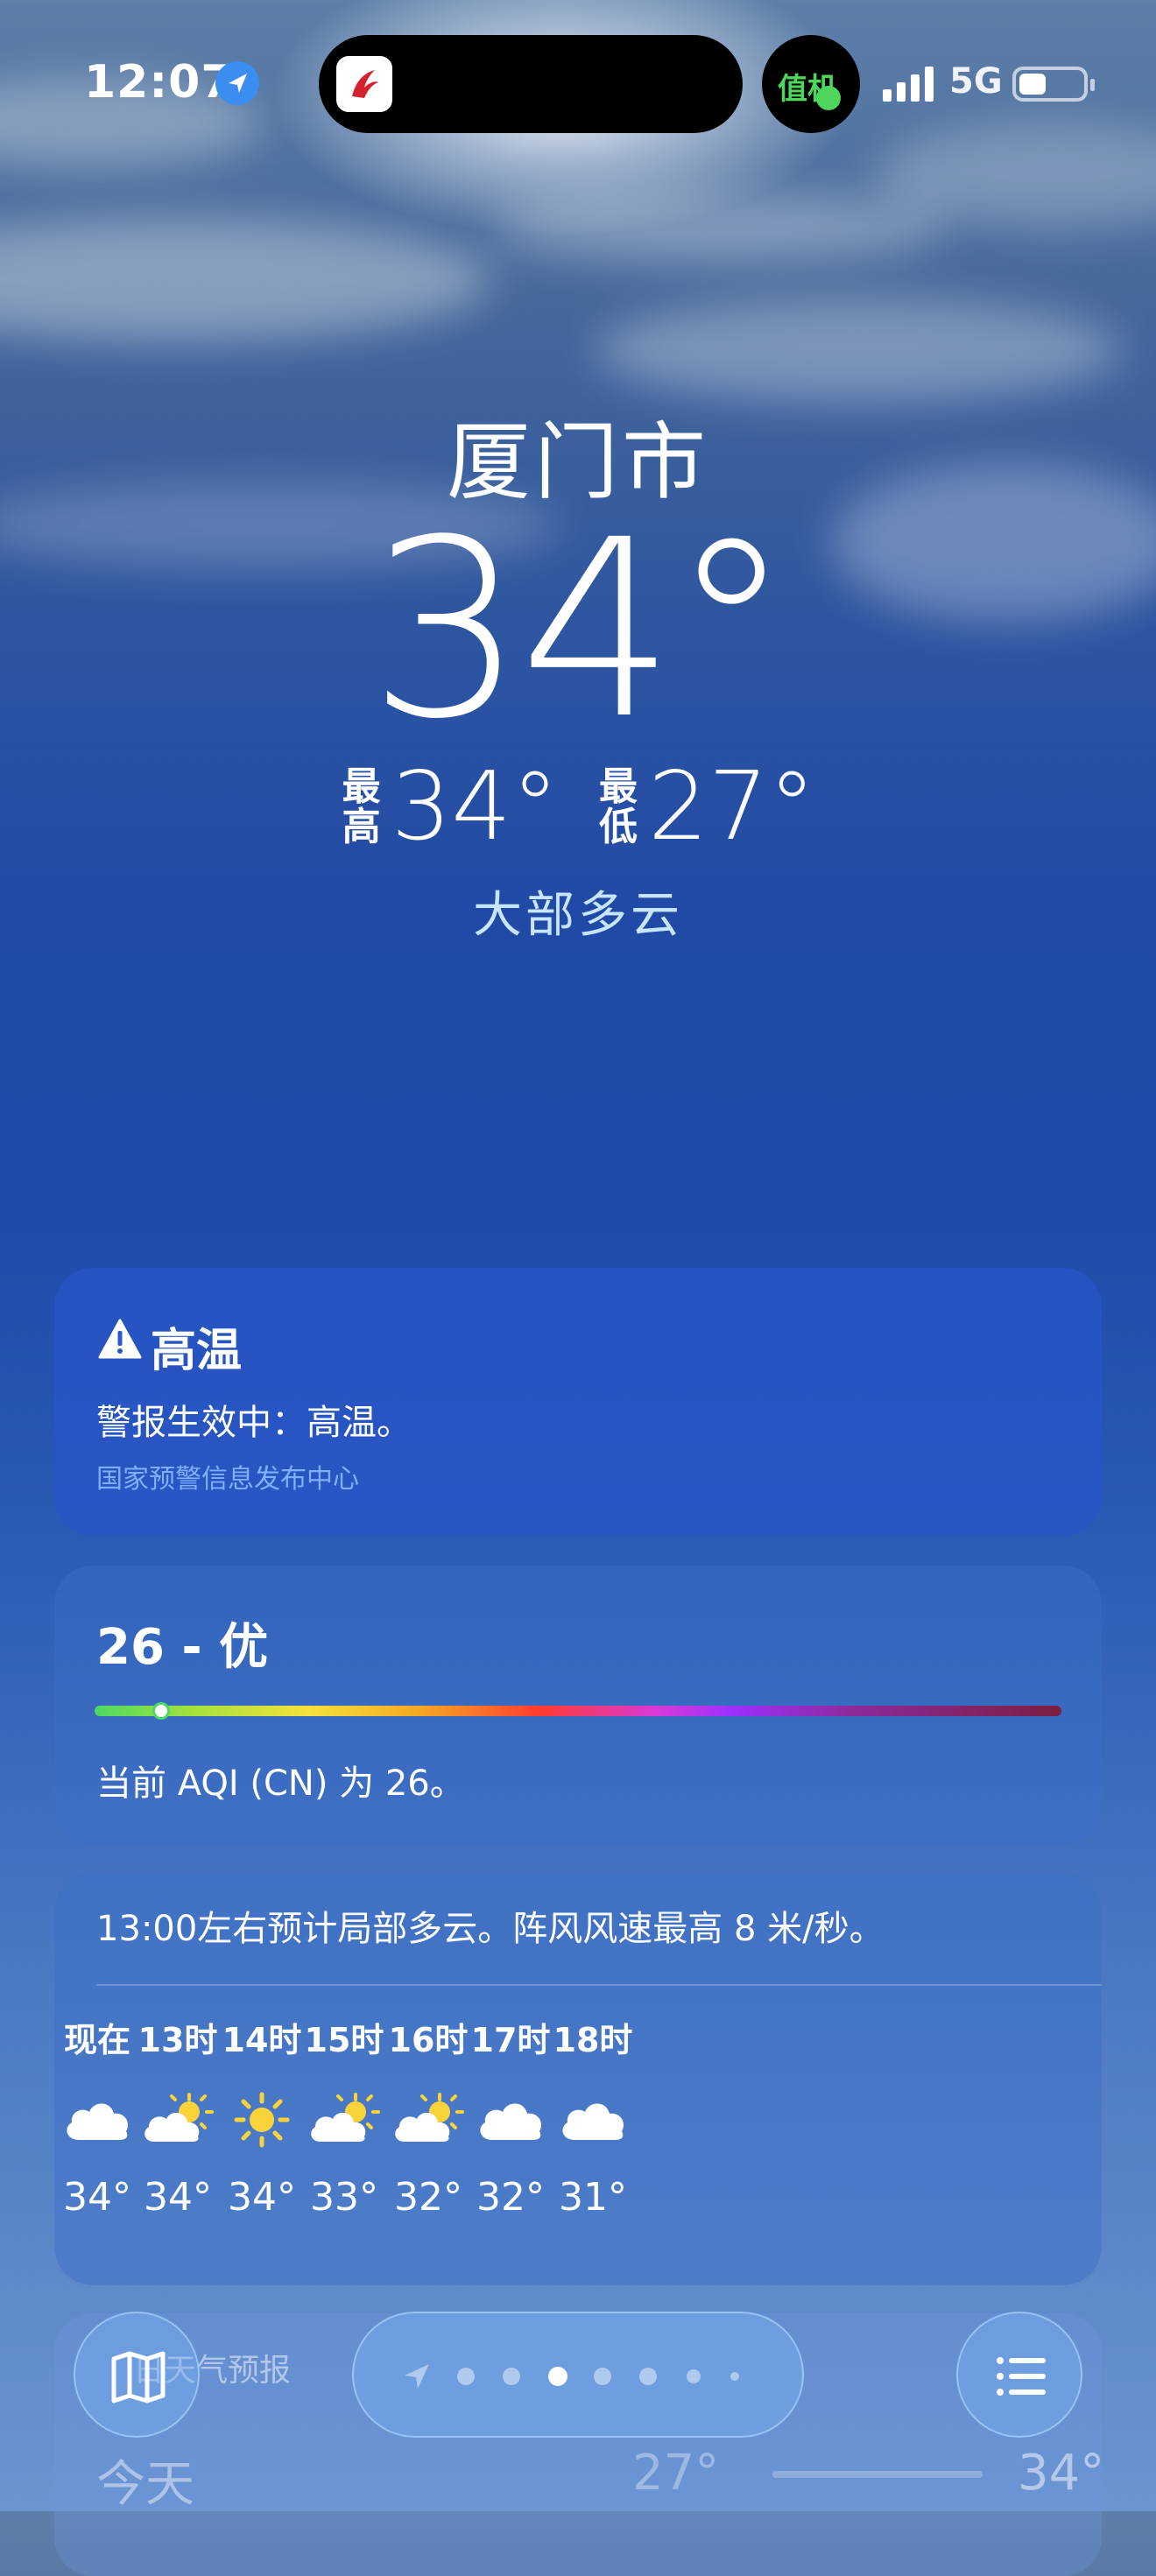  Describe the element at coordinates (593, 2040) in the screenshot. I see `hour-label: 18时` at that location.